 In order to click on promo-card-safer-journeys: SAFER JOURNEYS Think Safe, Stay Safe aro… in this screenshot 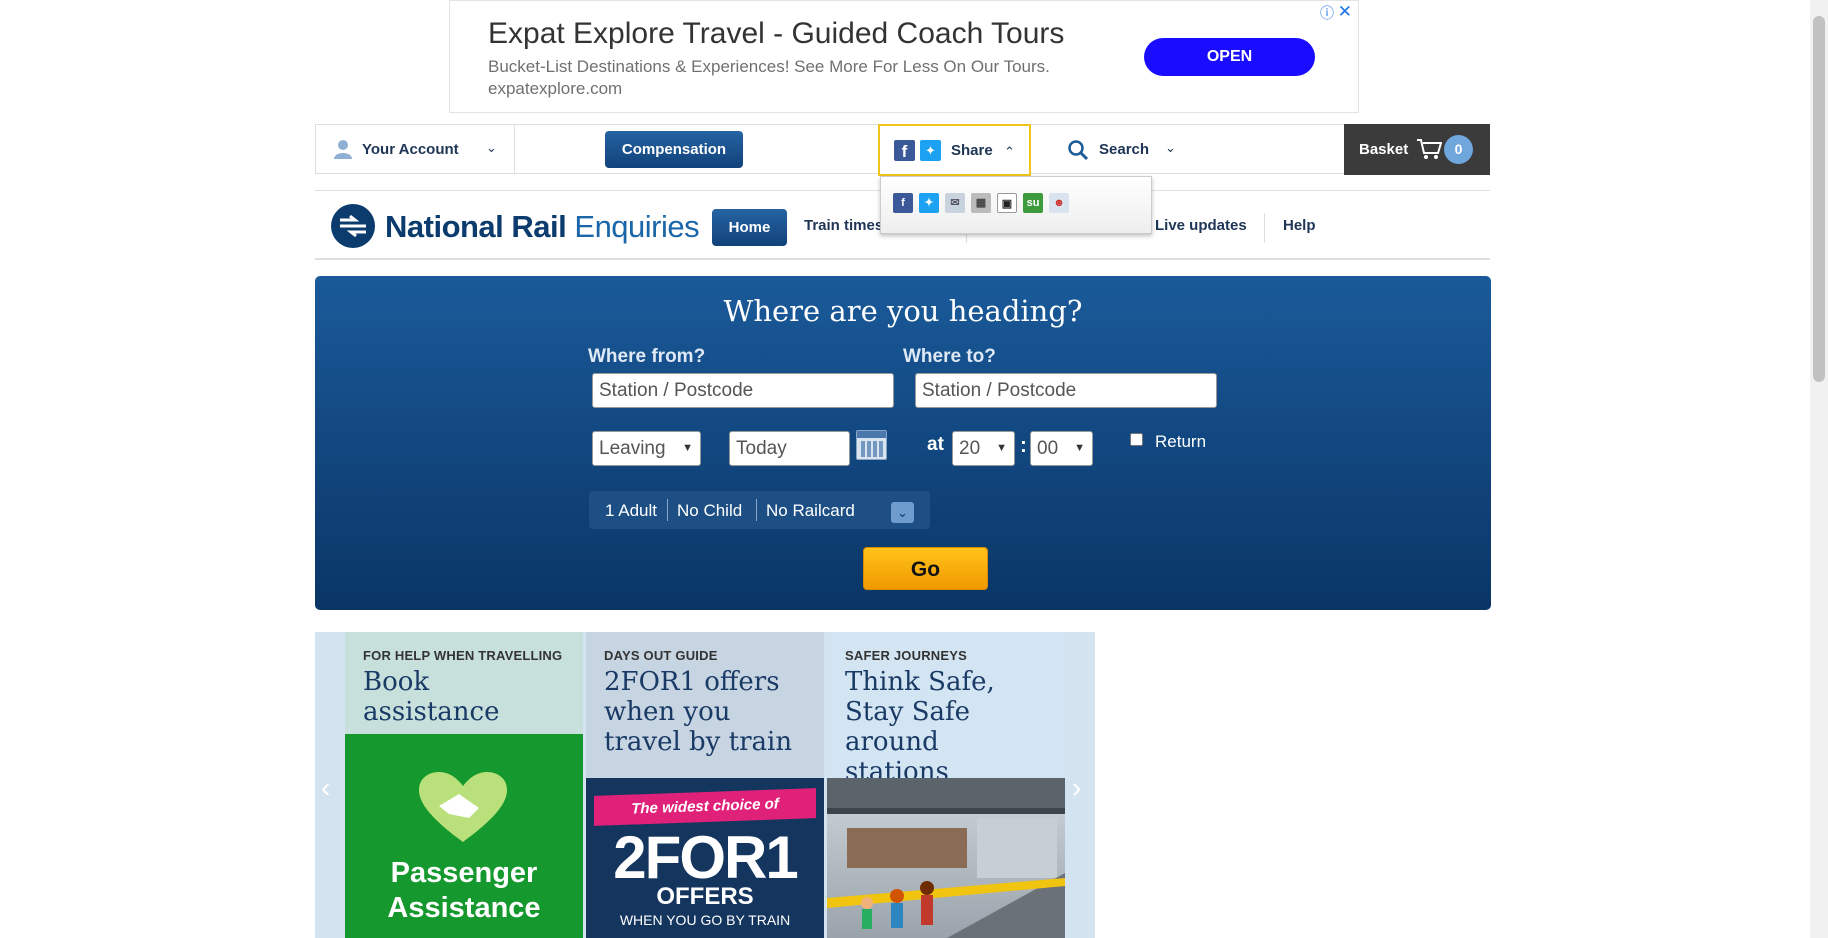, I will do `click(946, 785)`.